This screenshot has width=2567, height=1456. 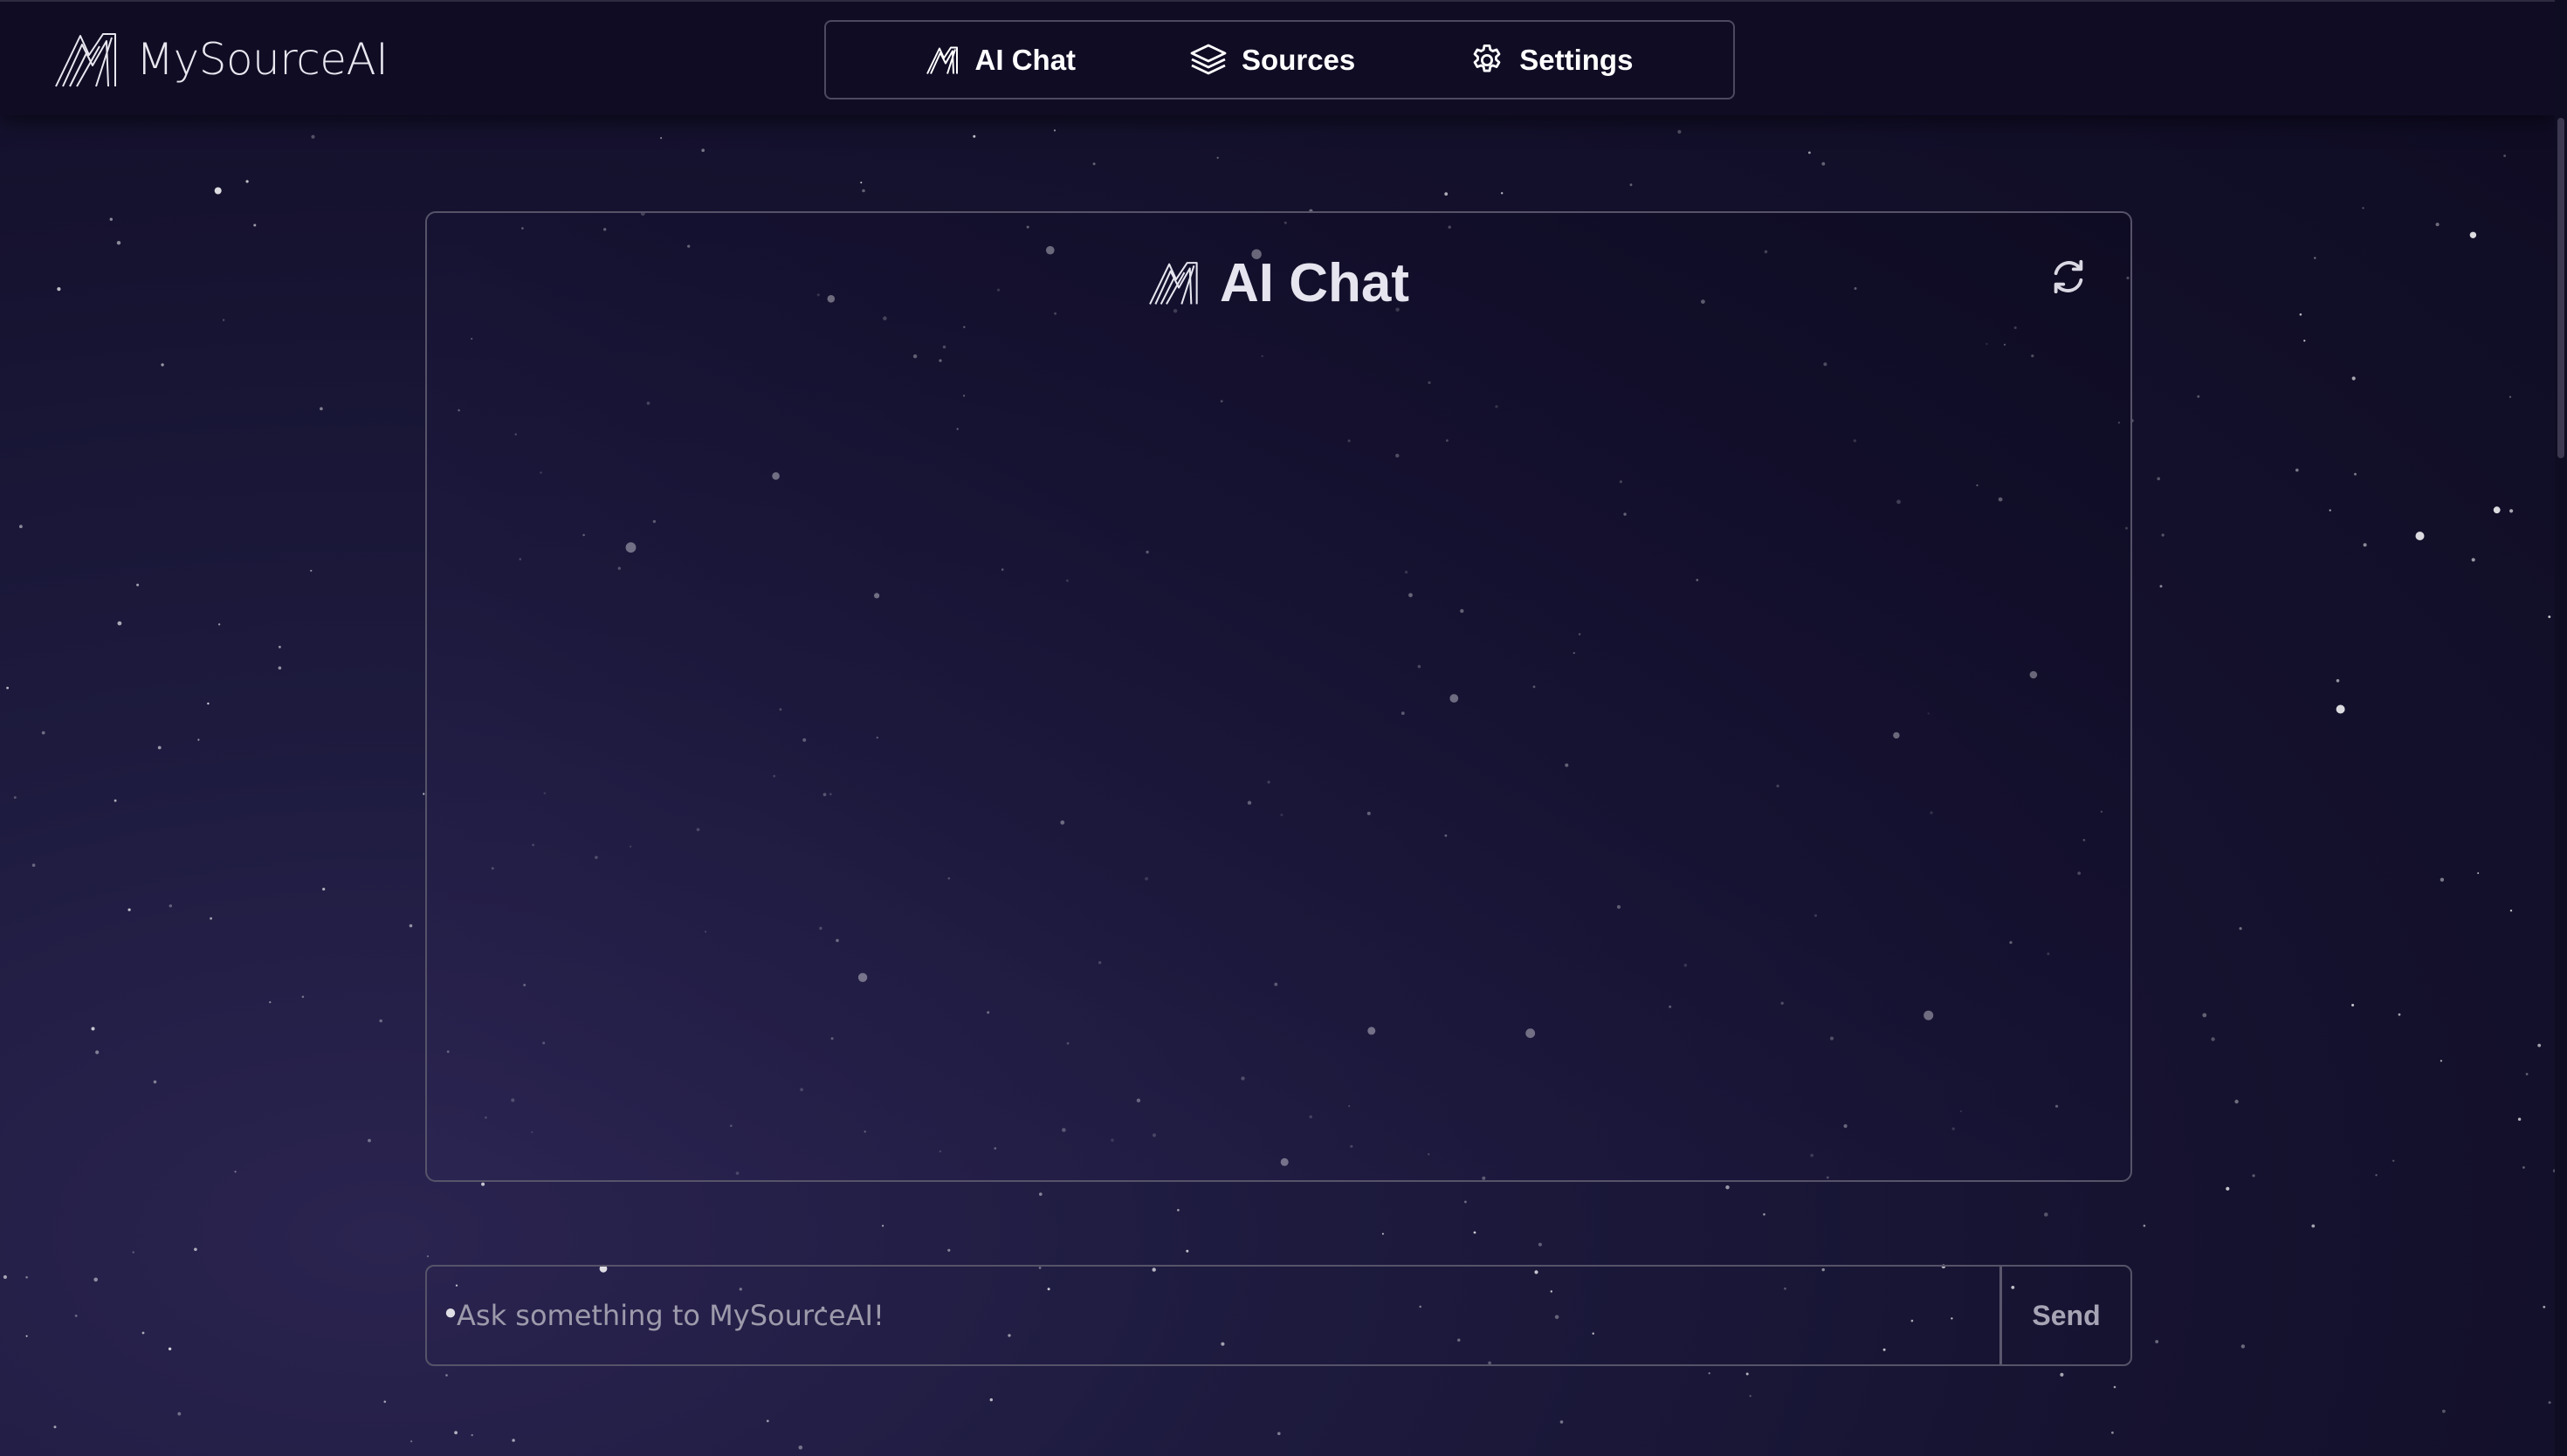 I want to click on nav-item-sources: Sources, so click(x=1272, y=60).